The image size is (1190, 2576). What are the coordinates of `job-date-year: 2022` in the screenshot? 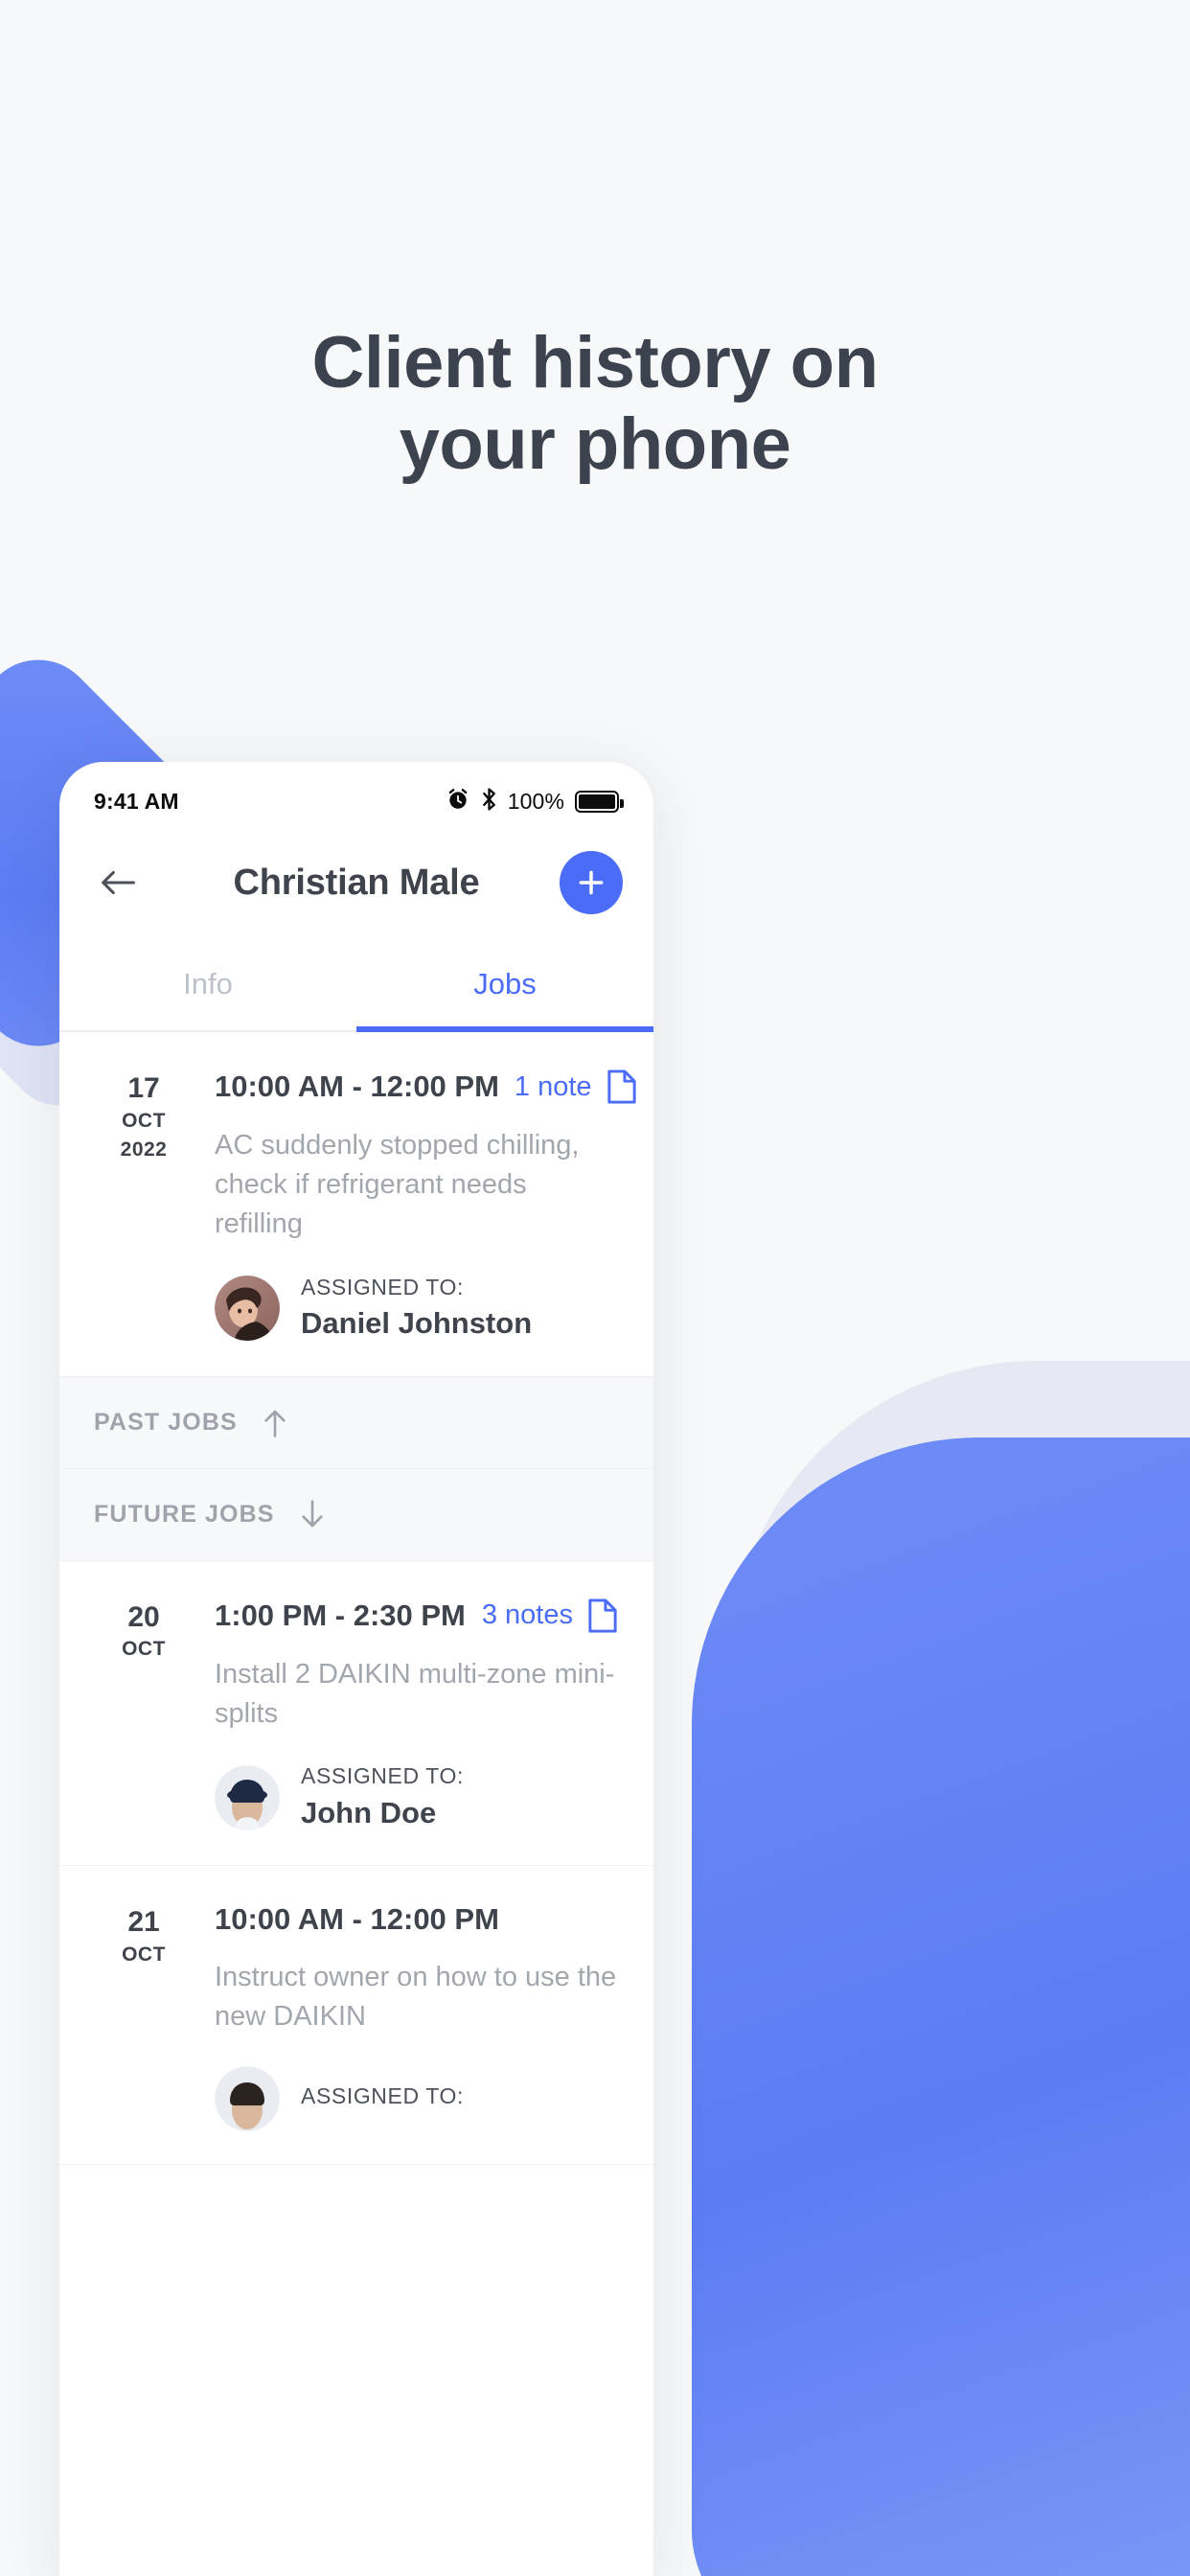 It's located at (144, 1149).